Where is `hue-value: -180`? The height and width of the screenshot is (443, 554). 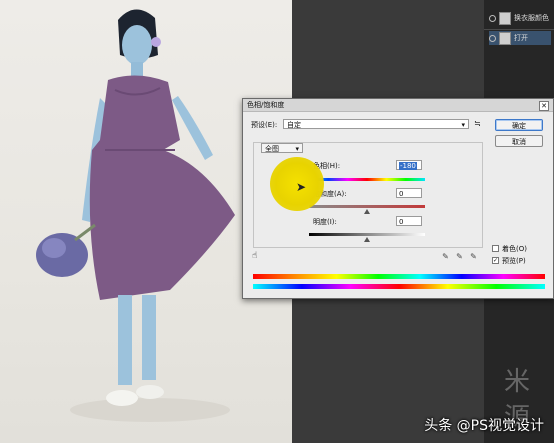
hue-value: -180 is located at coordinates (408, 166).